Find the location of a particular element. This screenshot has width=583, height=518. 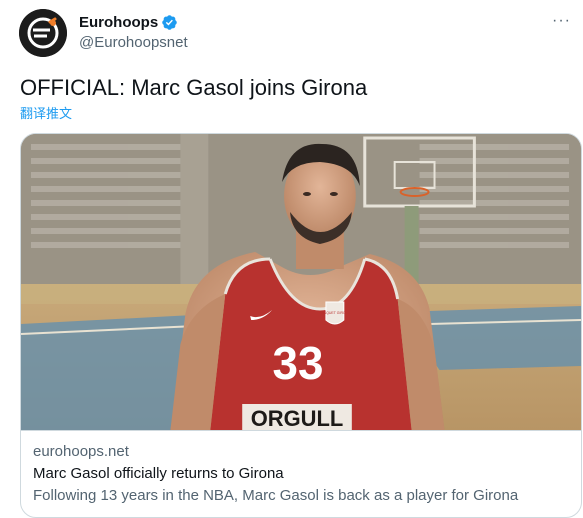

avatar is located at coordinates (43, 33).